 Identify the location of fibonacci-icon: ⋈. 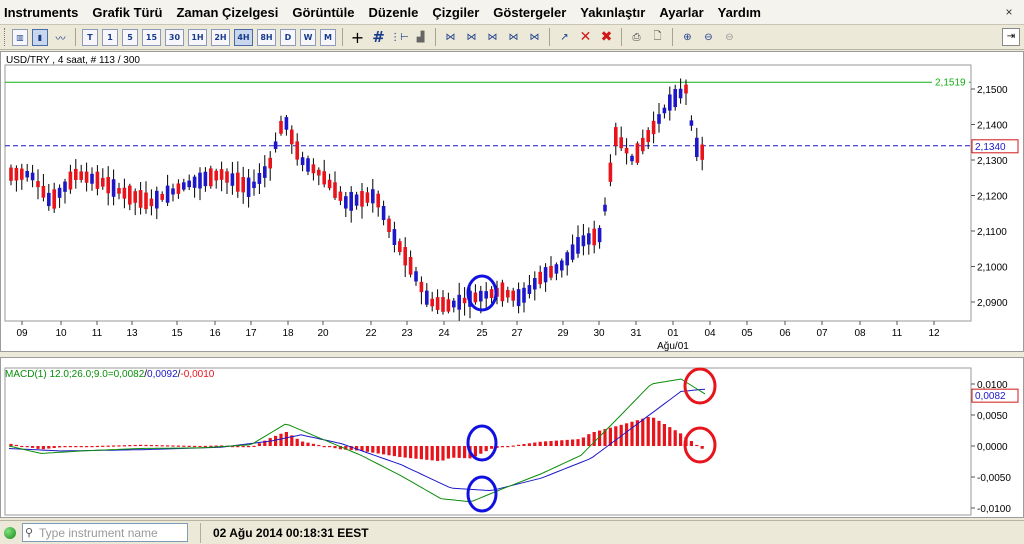
(492, 37).